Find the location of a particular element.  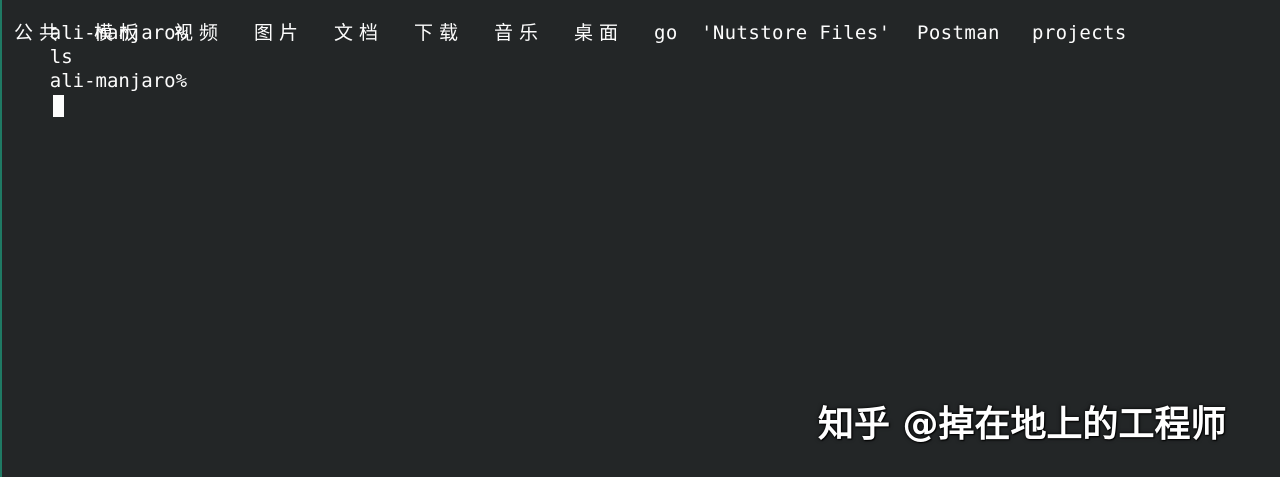

ls-item-downloads: 下载 is located at coordinates (439, 33).